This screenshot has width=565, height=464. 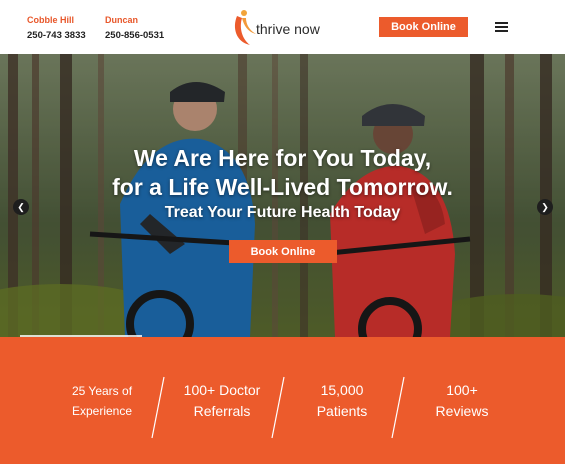 What do you see at coordinates (282, 187) in the screenshot?
I see `hero-title-line2: for a Life Well-Lived Tomorrow.` at bounding box center [282, 187].